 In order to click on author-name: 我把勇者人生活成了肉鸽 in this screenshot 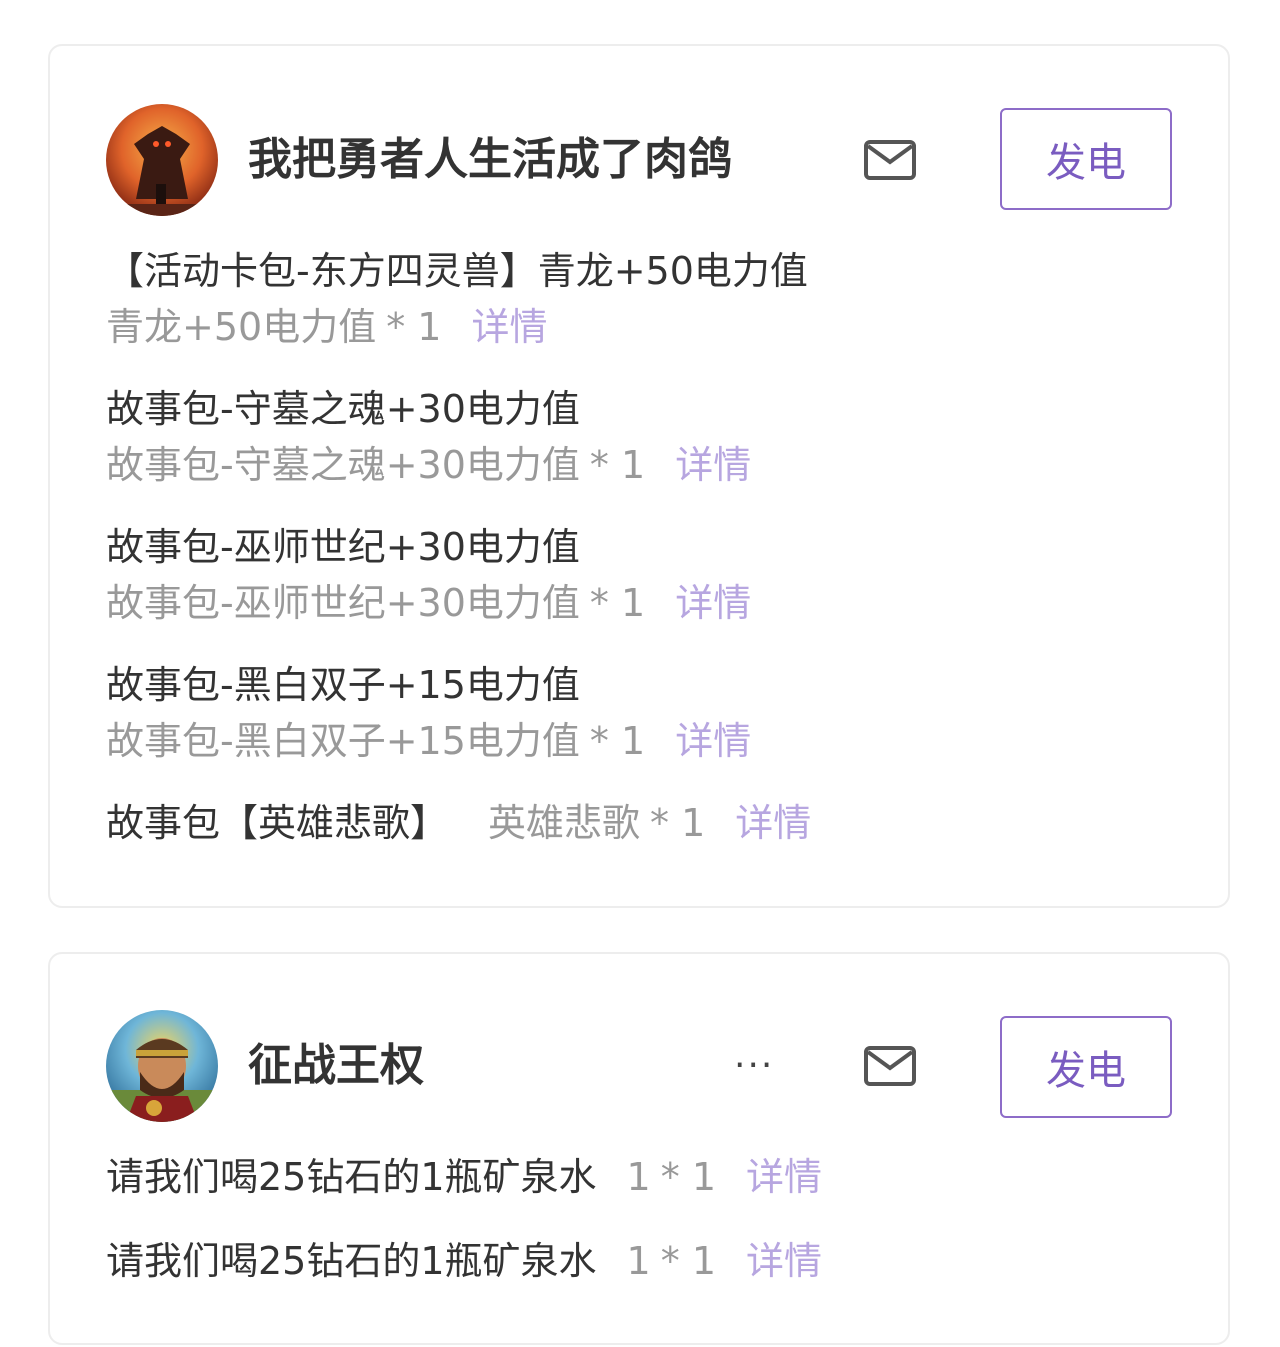, I will do `click(490, 160)`.